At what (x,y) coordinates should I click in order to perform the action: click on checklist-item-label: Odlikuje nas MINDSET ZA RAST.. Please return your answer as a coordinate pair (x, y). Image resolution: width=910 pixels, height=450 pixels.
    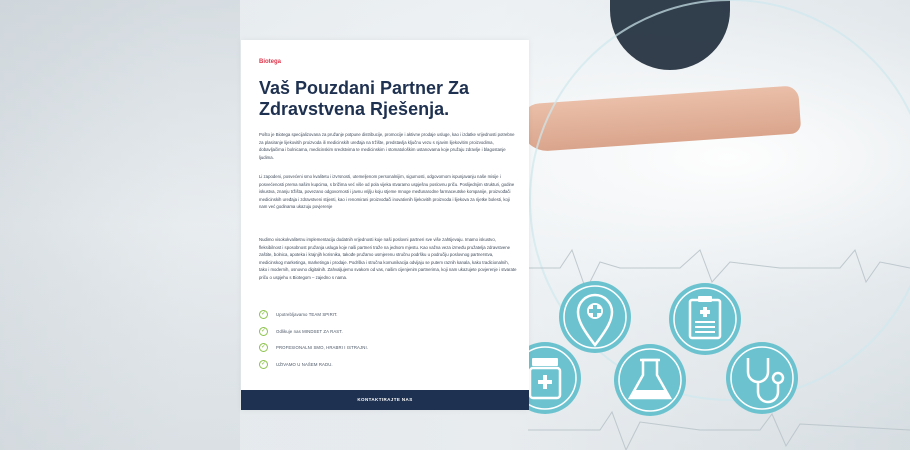
    Looking at the image, I should click on (309, 331).